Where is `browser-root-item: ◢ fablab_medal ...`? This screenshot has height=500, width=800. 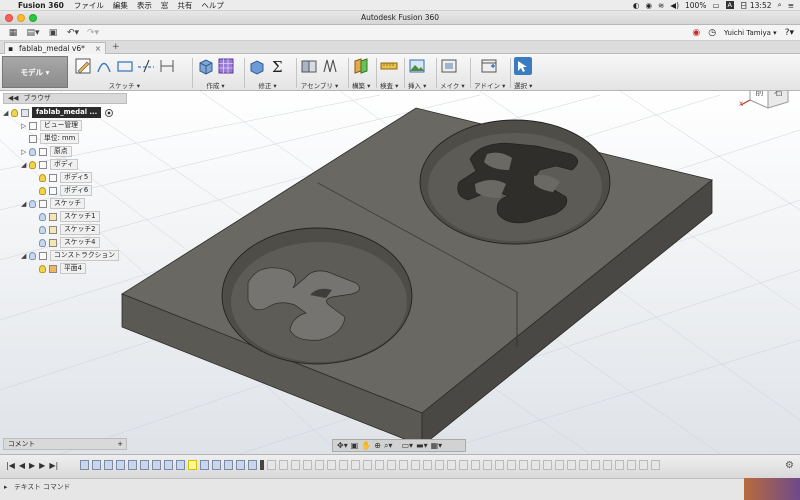
browser-root-item: ◢ fablab_medal ... is located at coordinates (65, 112).